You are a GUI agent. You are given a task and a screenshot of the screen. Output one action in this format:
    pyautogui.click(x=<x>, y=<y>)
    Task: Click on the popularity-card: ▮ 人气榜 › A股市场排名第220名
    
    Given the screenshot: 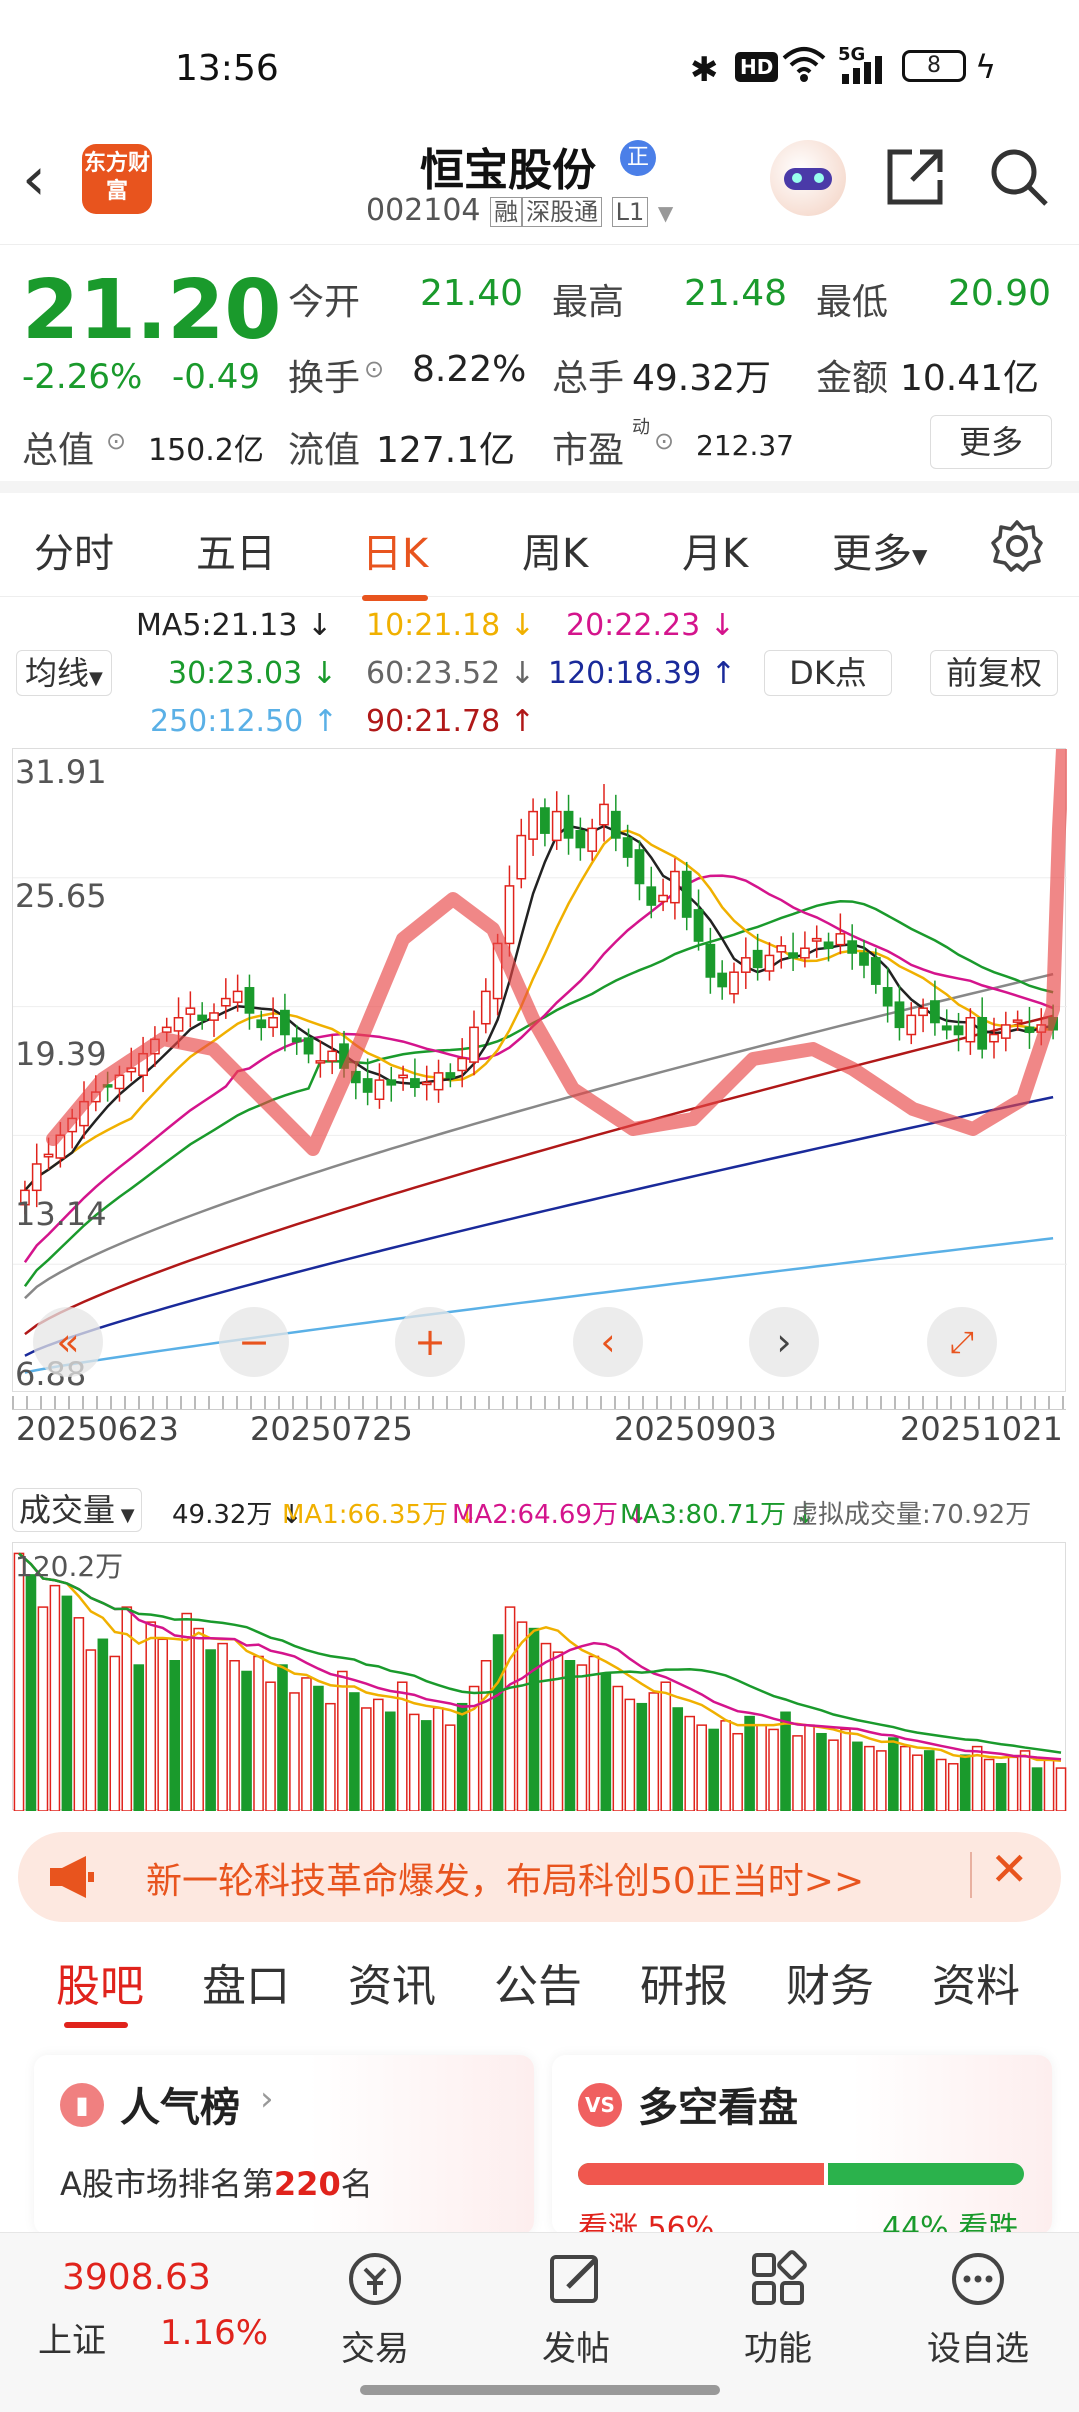 What is the action you would take?
    pyautogui.click(x=284, y=2145)
    